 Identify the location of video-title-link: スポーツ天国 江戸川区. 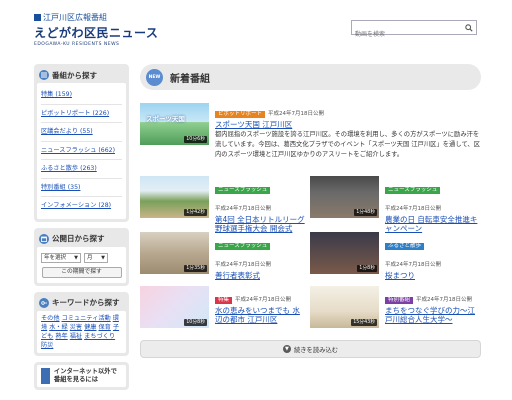
(348, 124).